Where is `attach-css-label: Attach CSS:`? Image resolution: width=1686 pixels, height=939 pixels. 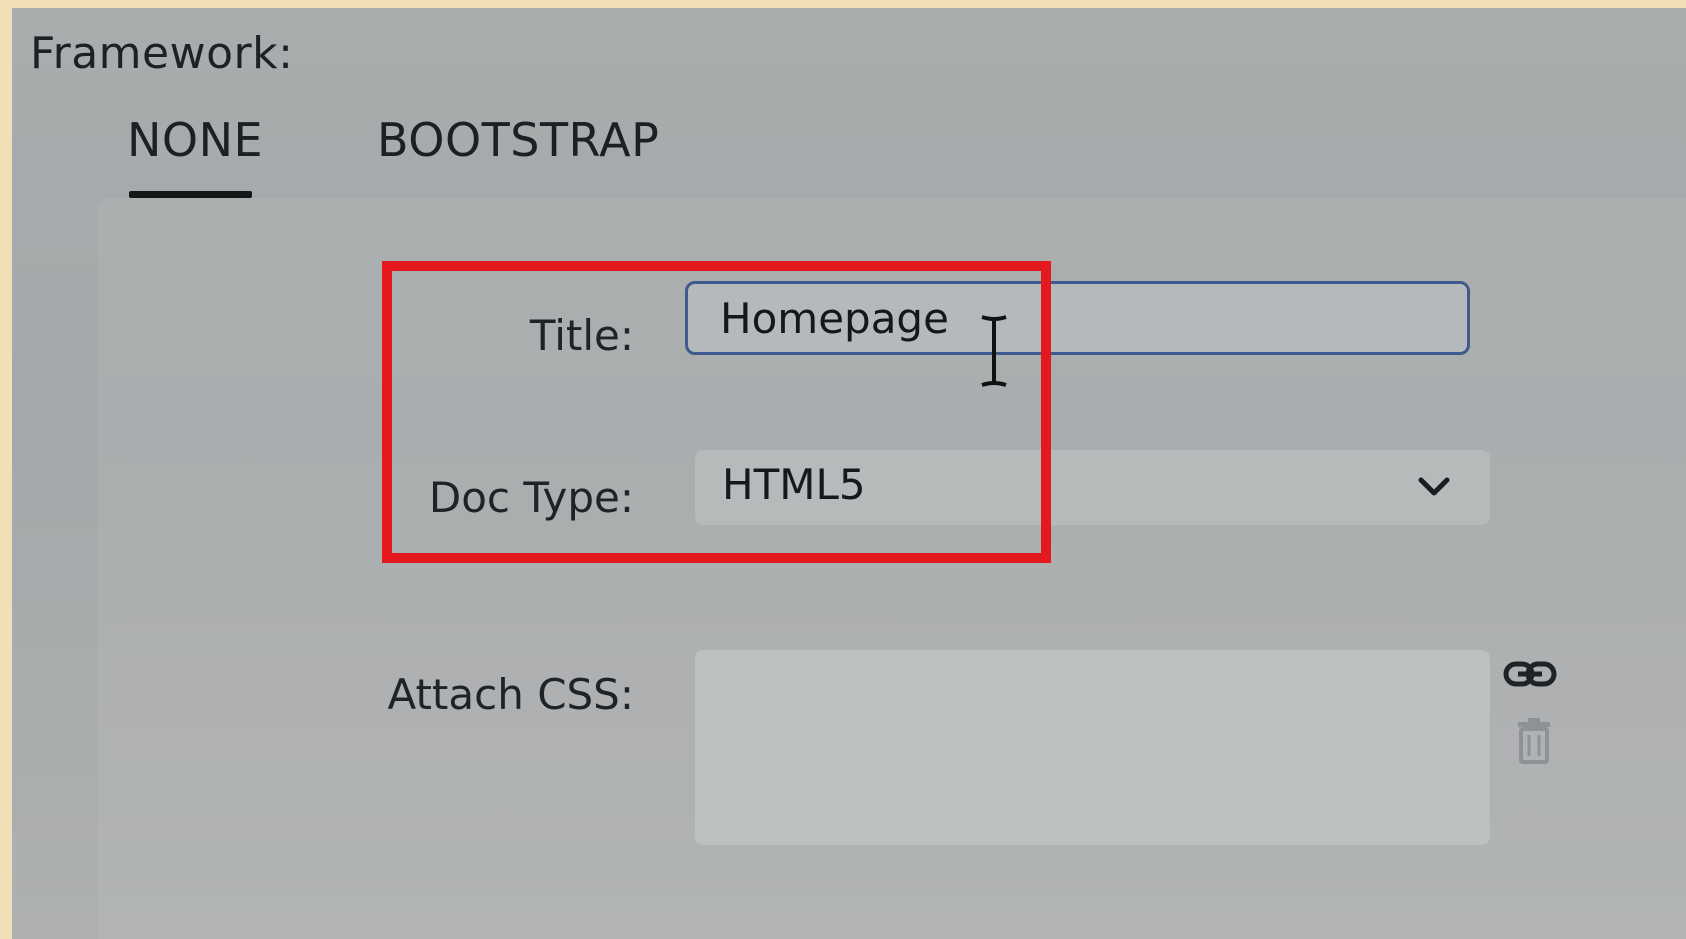
attach-css-label: Attach CSS: is located at coordinates (510, 694).